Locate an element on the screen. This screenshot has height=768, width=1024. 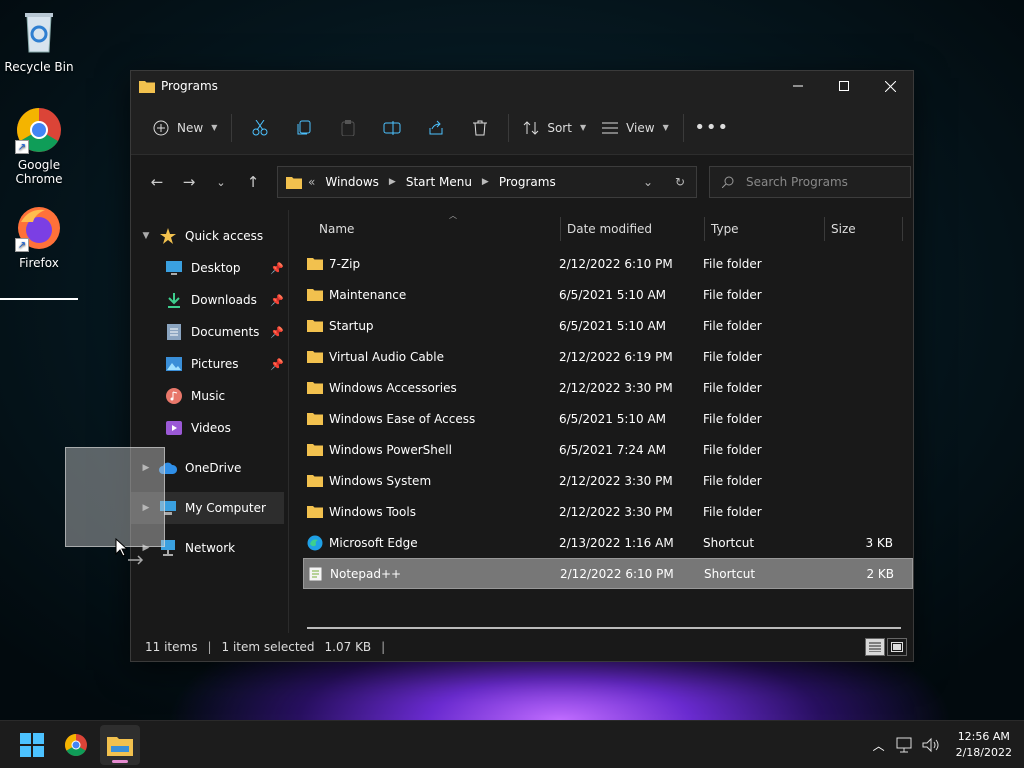
column-header-size: Size is located at coordinates (864, 229).